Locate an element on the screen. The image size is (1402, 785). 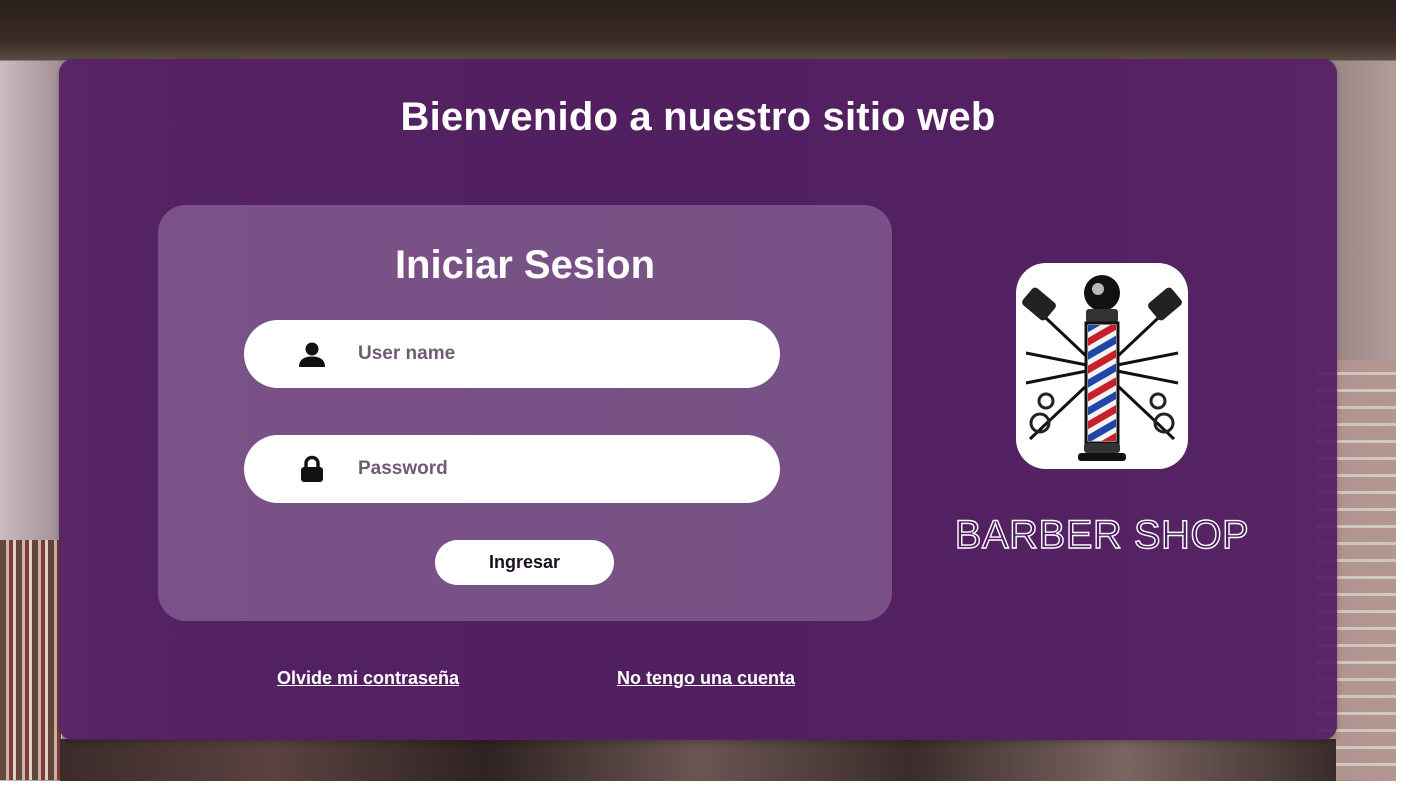
barber-pole-icon is located at coordinates (1102, 368).